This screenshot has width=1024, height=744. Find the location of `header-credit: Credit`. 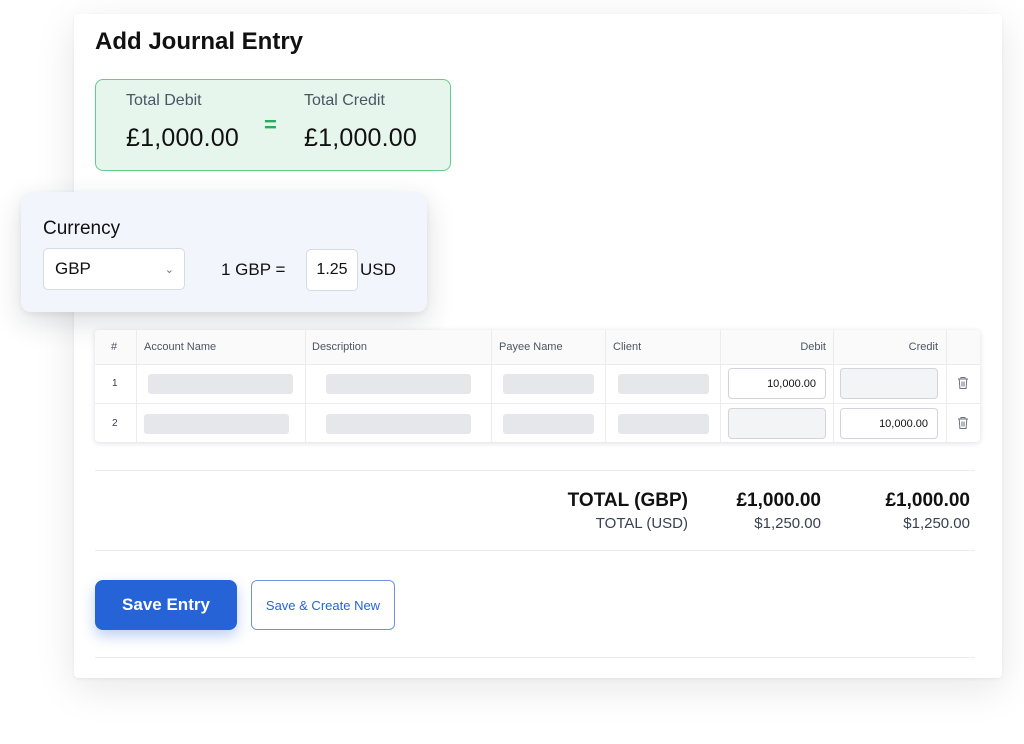

header-credit: Credit is located at coordinates (923, 347).